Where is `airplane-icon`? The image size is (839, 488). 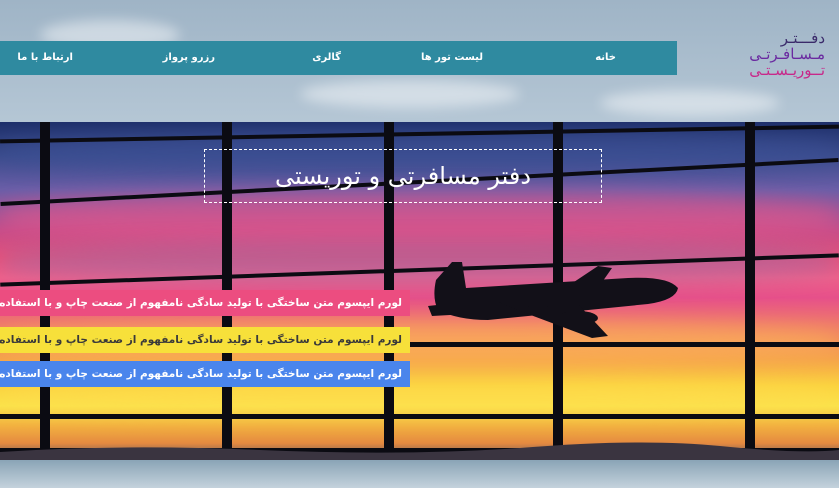 airplane-icon is located at coordinates (553, 300).